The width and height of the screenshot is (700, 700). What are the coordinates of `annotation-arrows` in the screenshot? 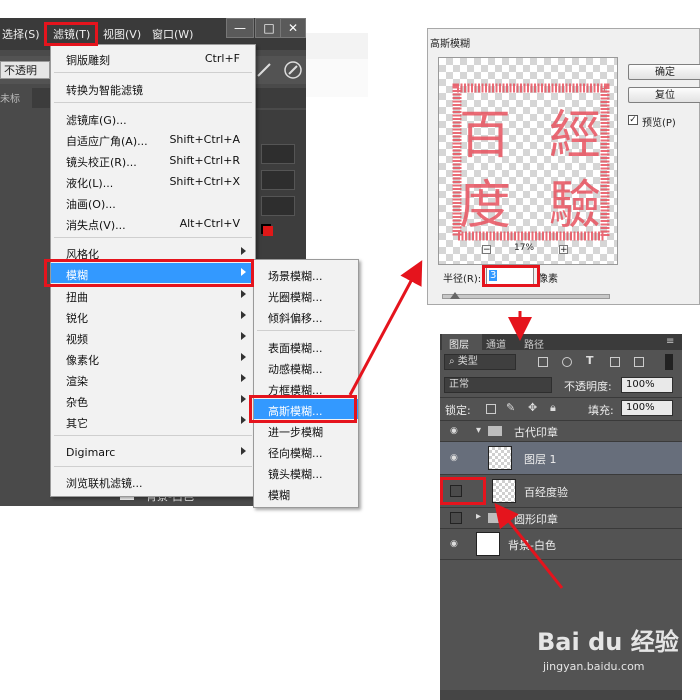 It's located at (456, 424).